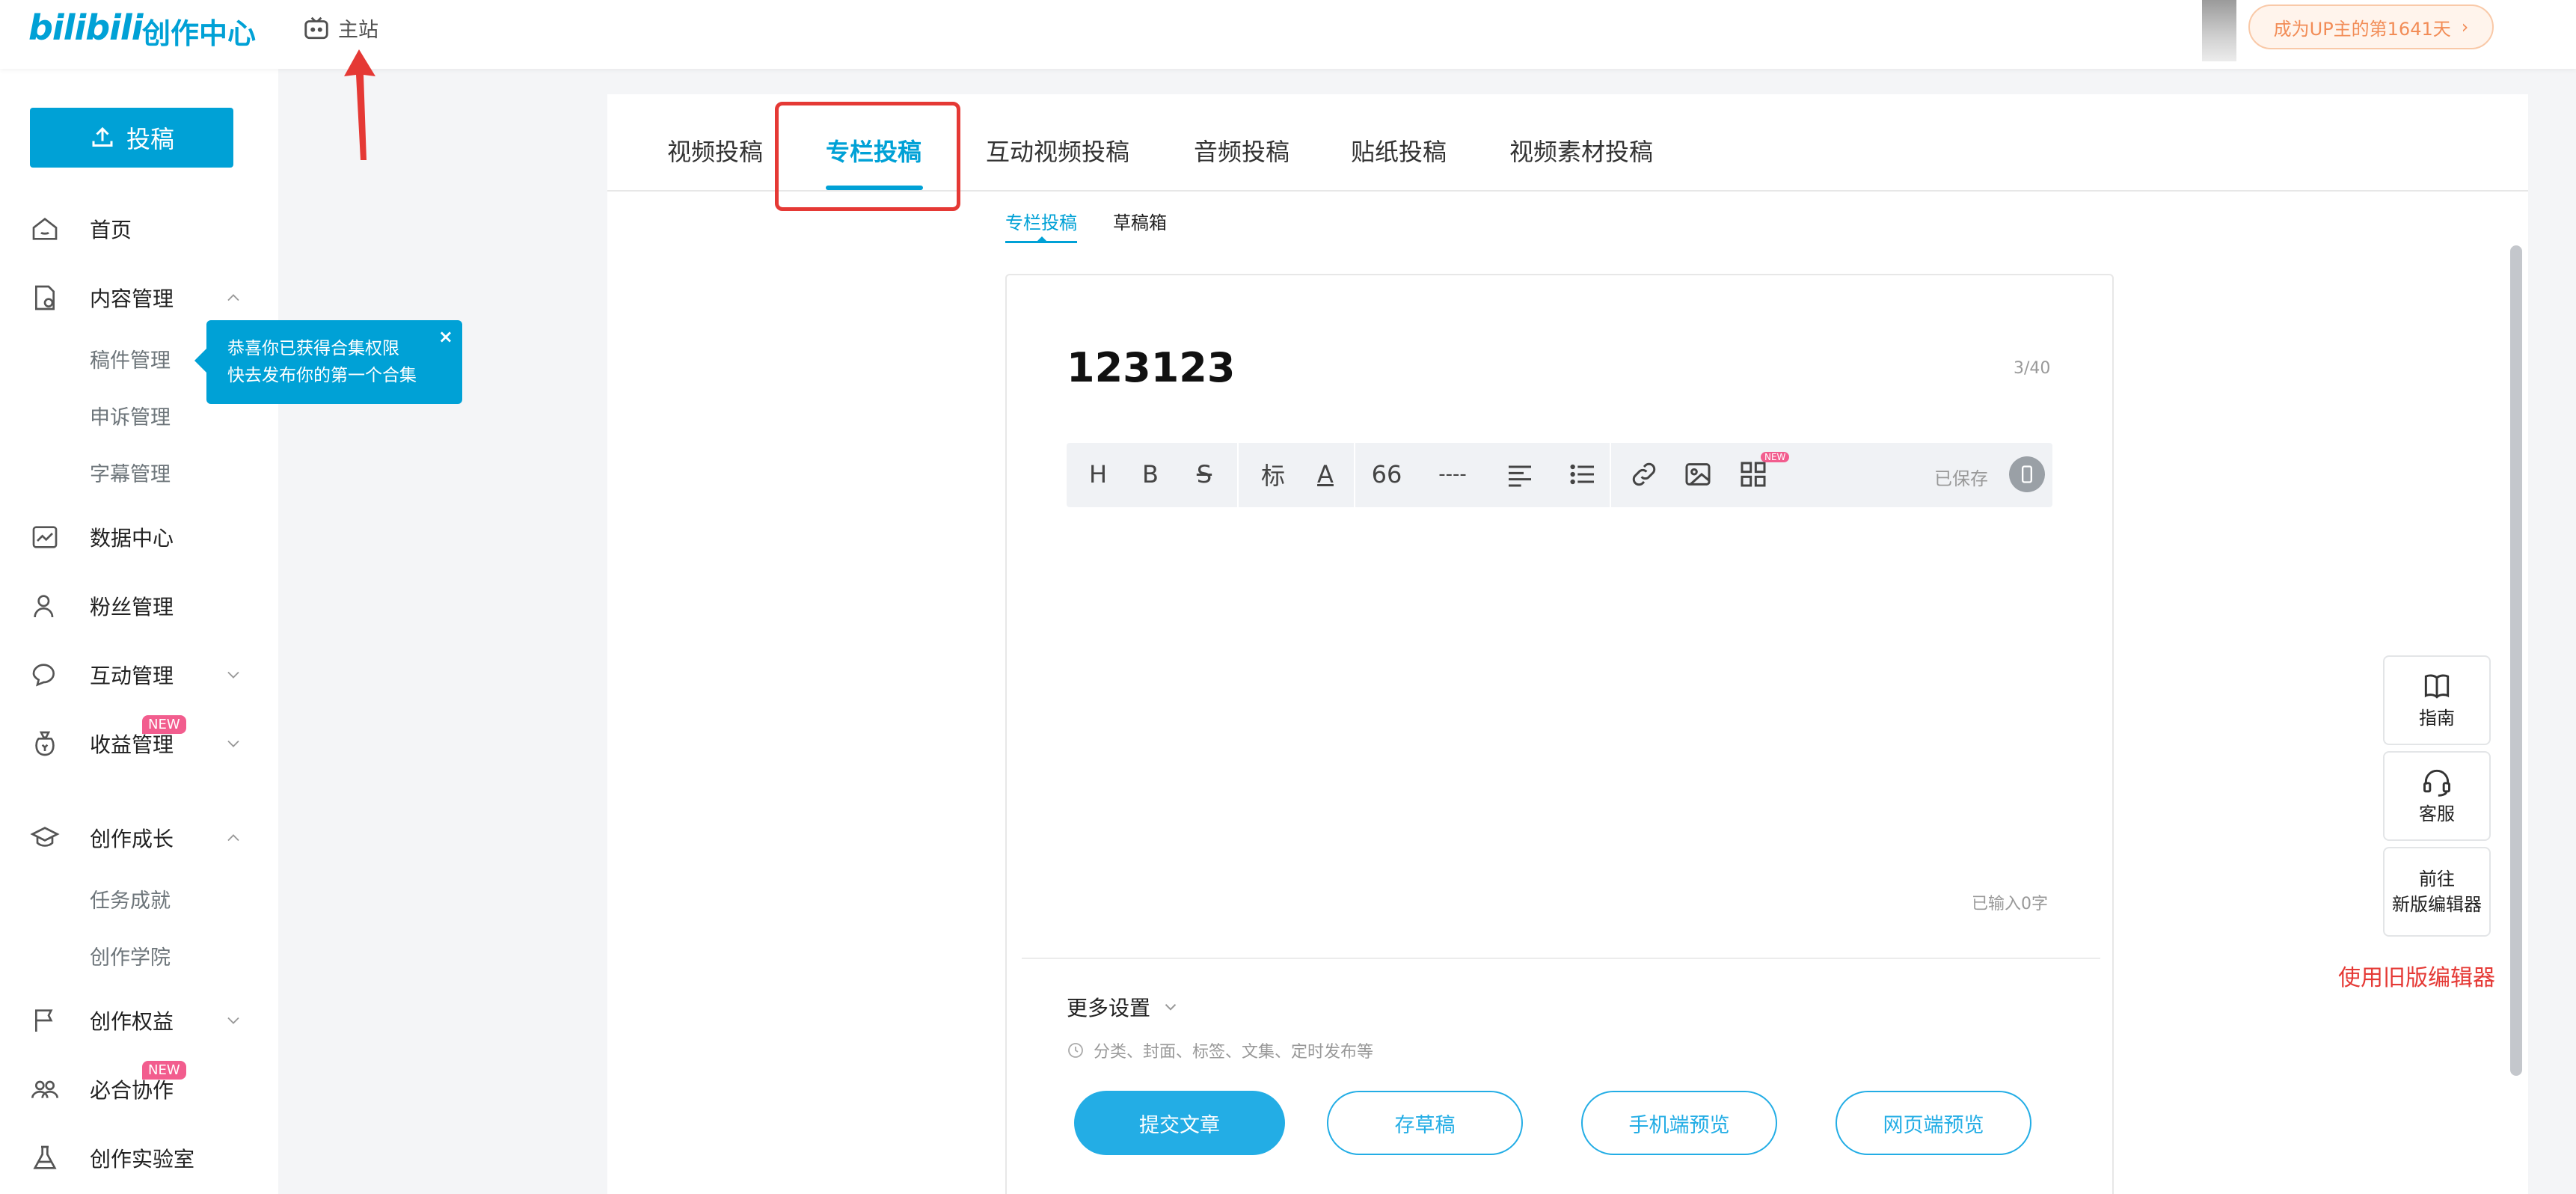 This screenshot has width=2576, height=1194. What do you see at coordinates (45, 837) in the screenshot?
I see `graduation-cap-icon` at bounding box center [45, 837].